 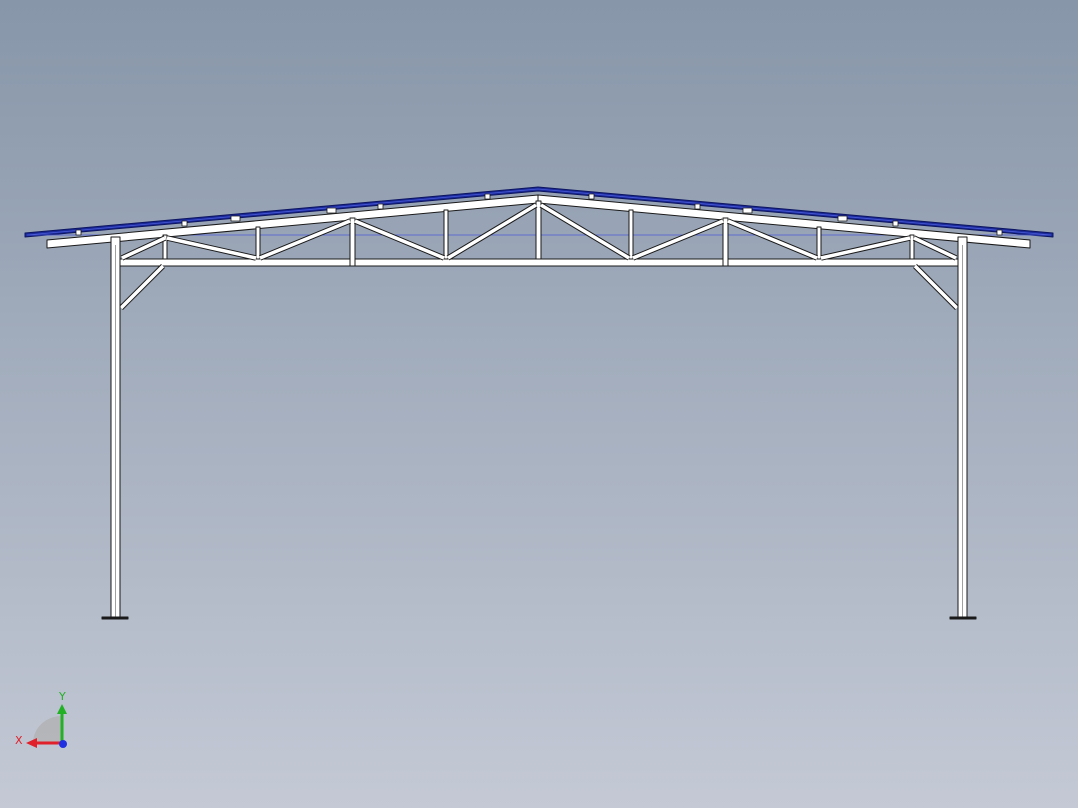 I want to click on view-orientation-triad: Y X, so click(x=41, y=719).